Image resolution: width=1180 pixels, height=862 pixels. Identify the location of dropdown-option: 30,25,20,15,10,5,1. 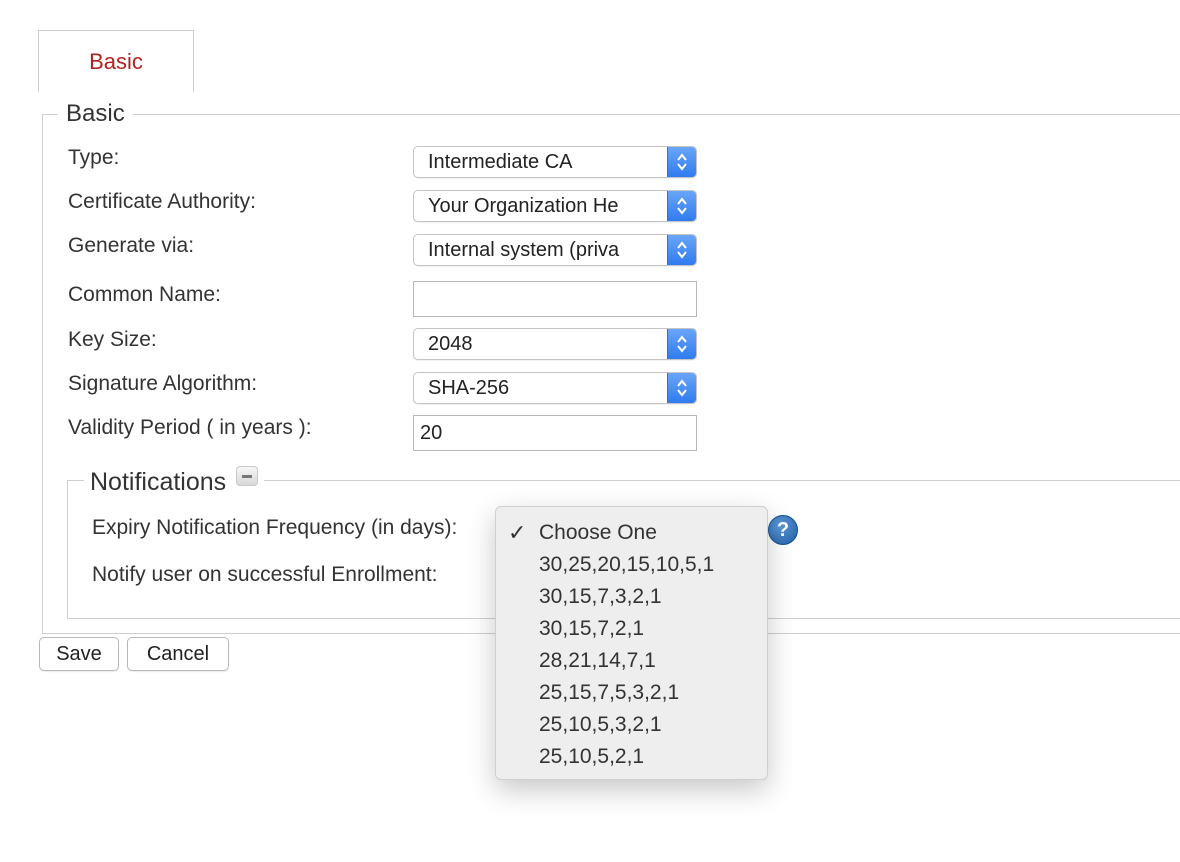
(626, 565).